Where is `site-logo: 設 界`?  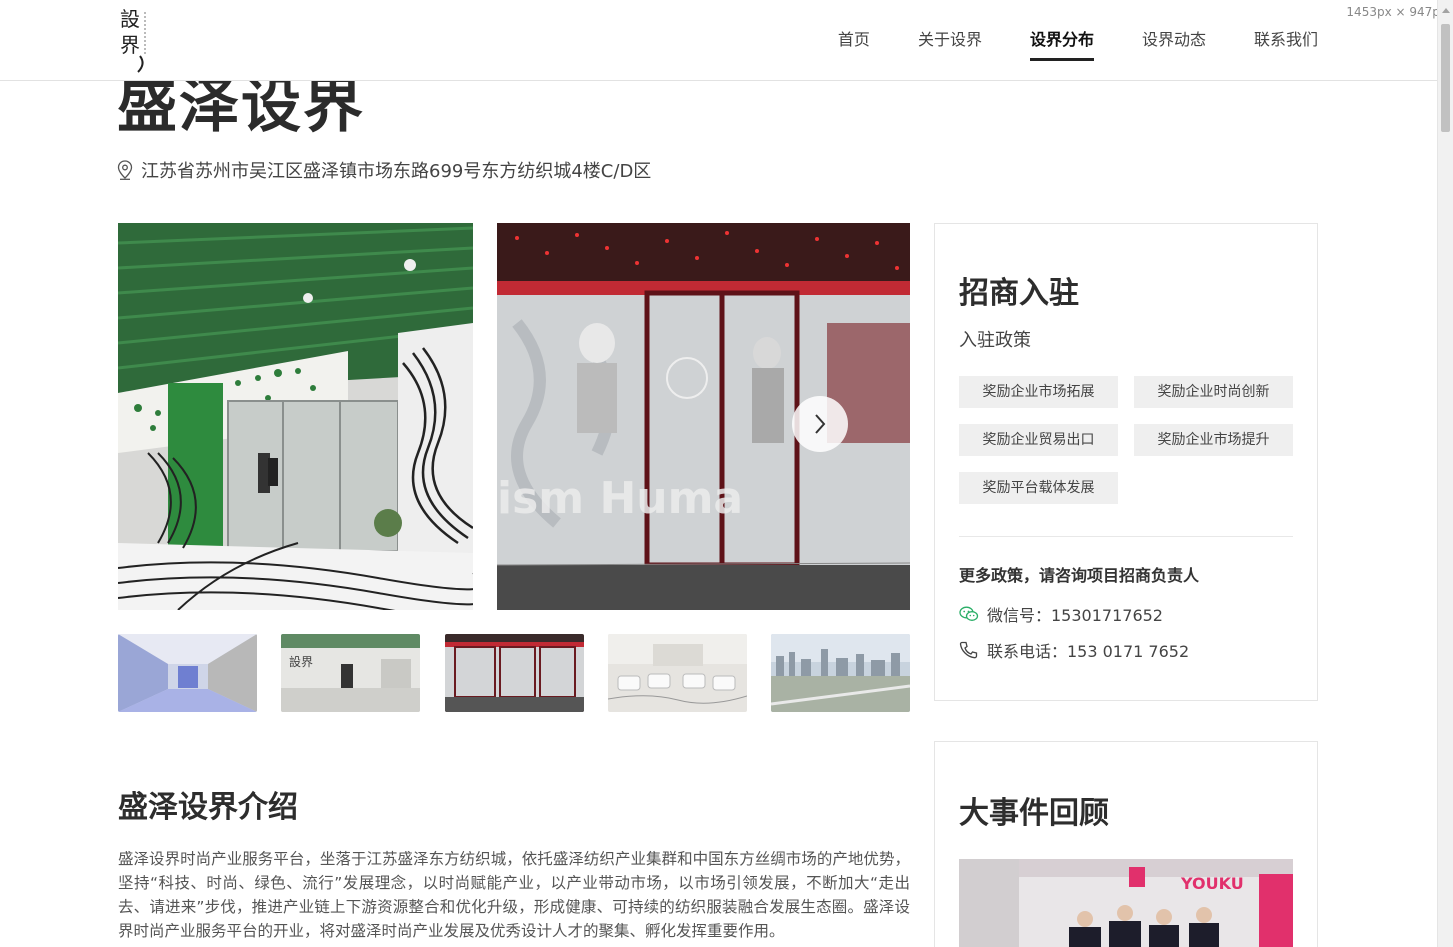 site-logo: 設 界 is located at coordinates (136, 40).